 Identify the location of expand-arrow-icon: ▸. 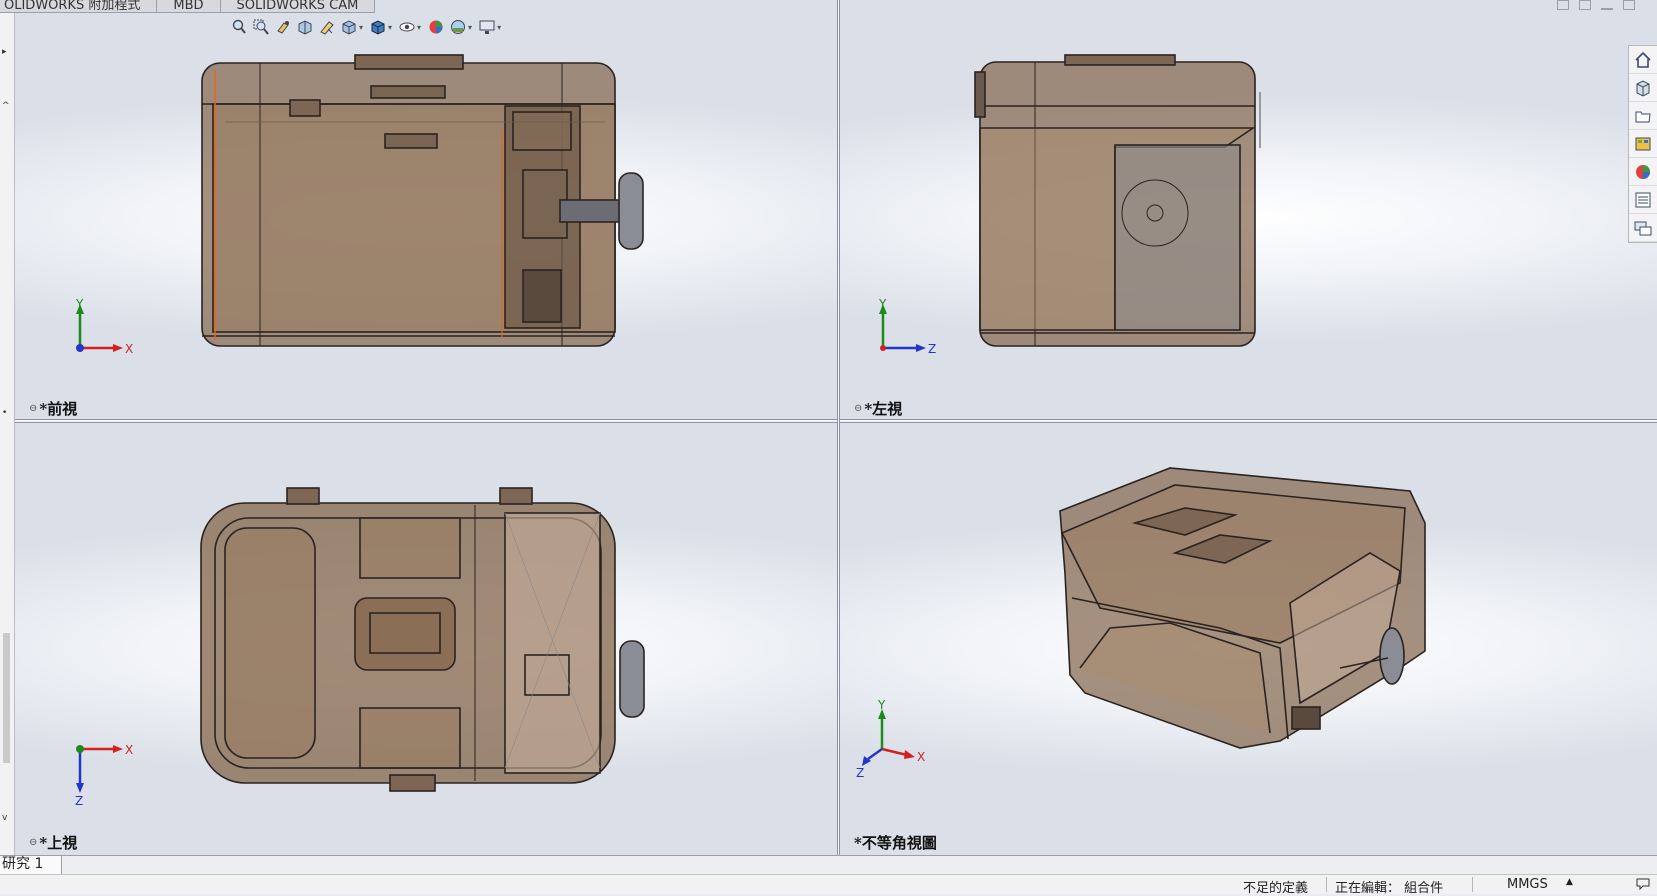
(4, 52).